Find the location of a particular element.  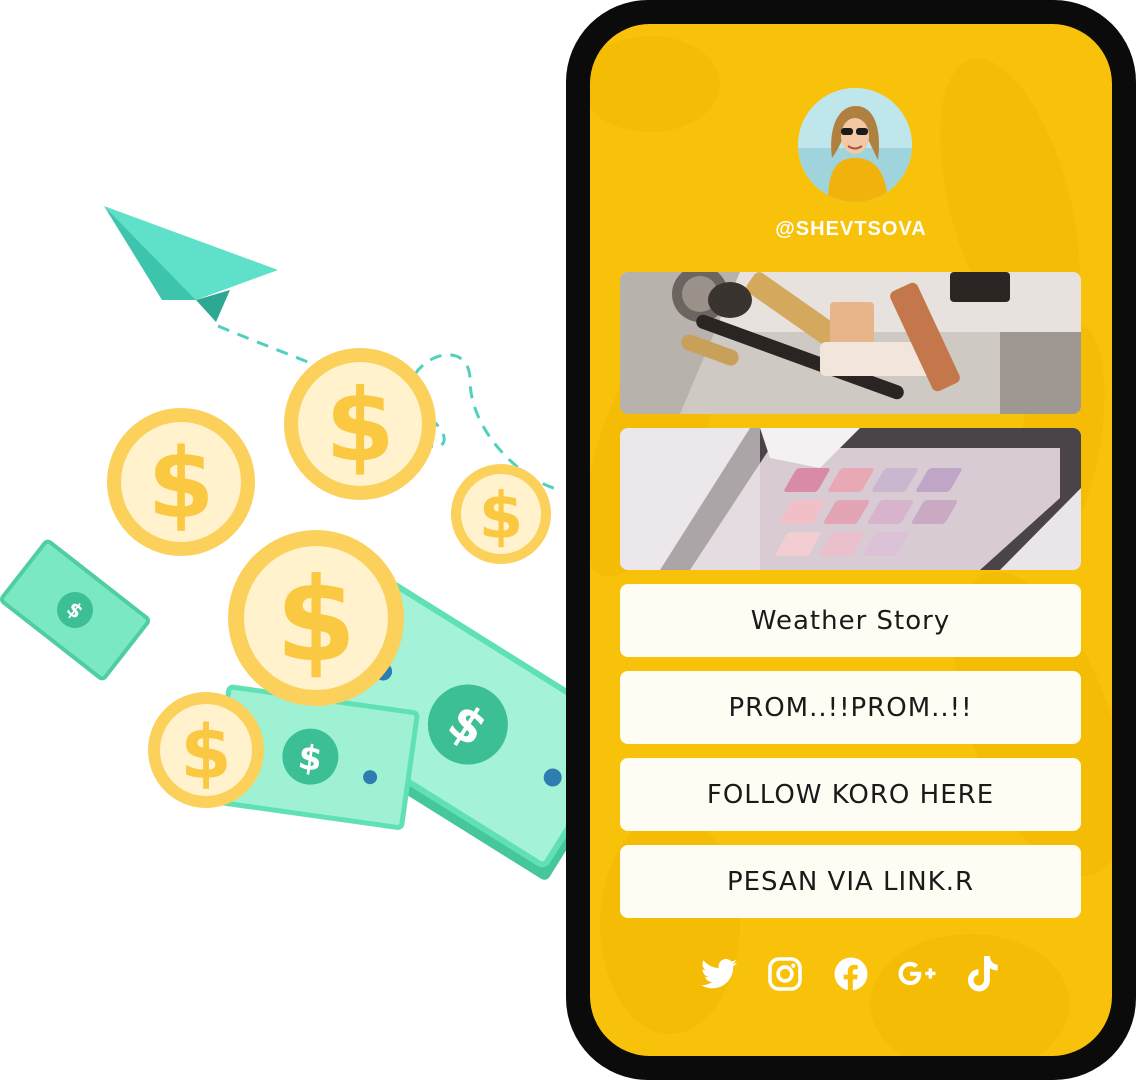

coin-left: $ is located at coordinates (181, 482).